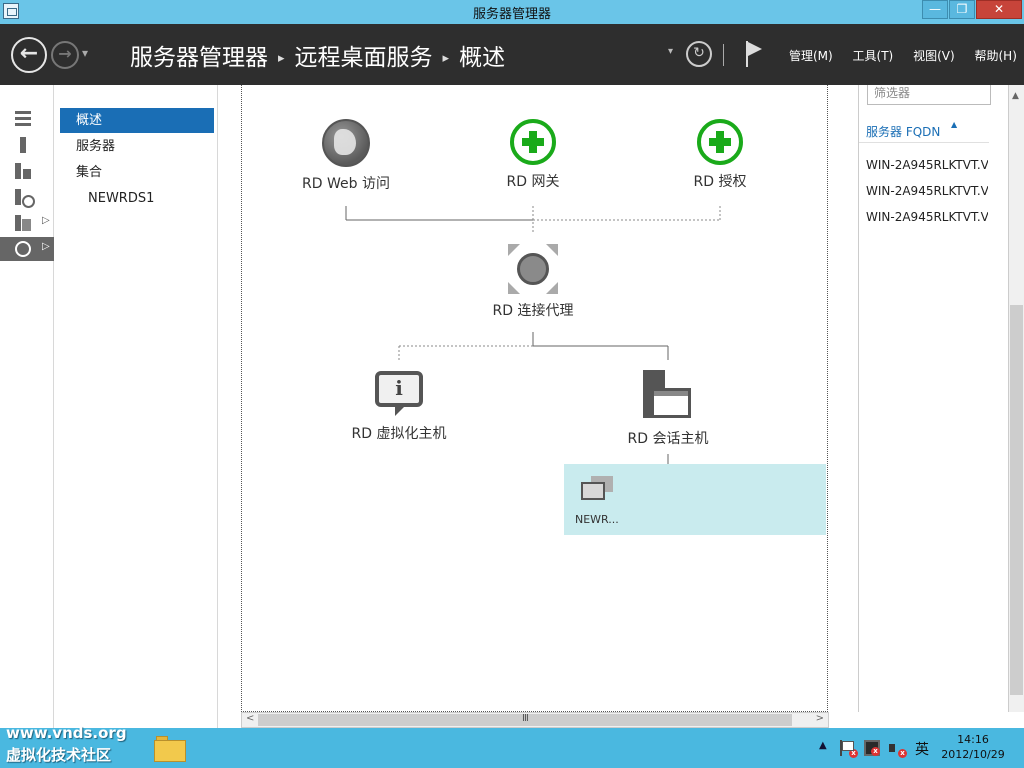 This screenshot has height=768, width=1024. What do you see at coordinates (903, 132) in the screenshot?
I see `column-header-label: 服务器 FQDN` at bounding box center [903, 132].